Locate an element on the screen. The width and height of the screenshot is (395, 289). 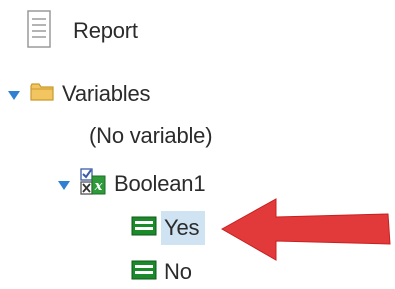
tree-node-label: Variables is located at coordinates (106, 93).